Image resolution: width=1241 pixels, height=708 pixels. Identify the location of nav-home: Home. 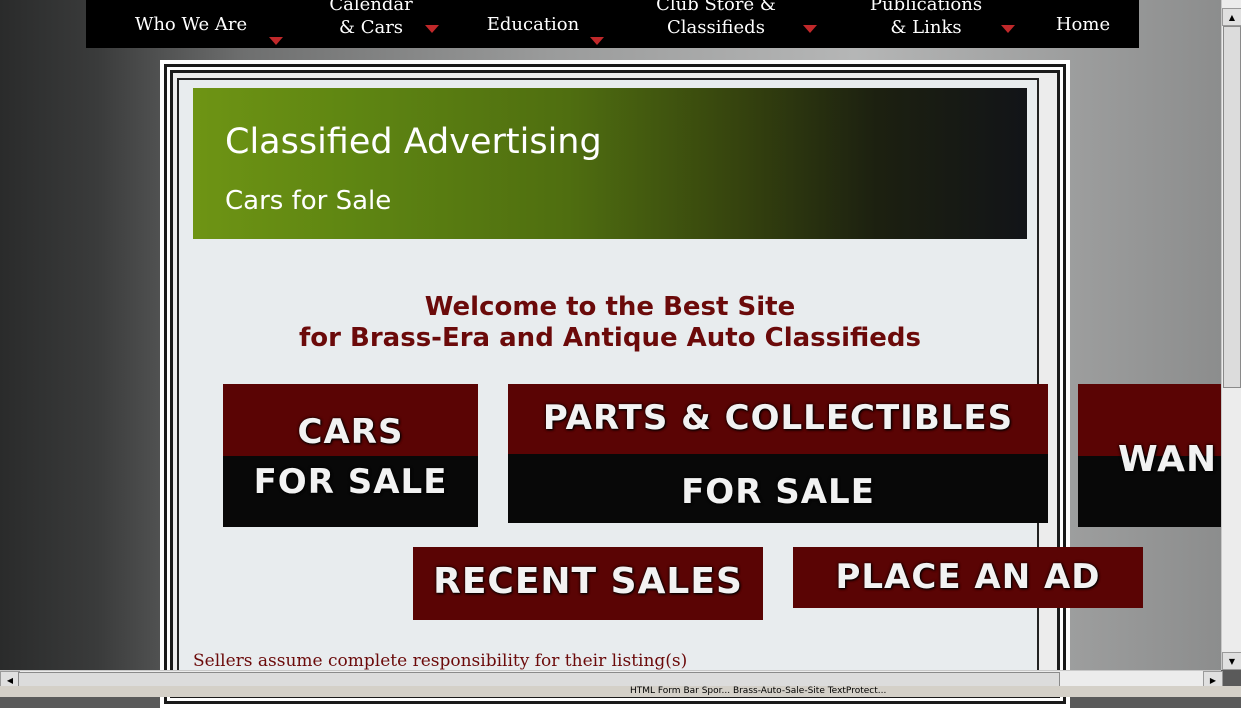
(1083, 24).